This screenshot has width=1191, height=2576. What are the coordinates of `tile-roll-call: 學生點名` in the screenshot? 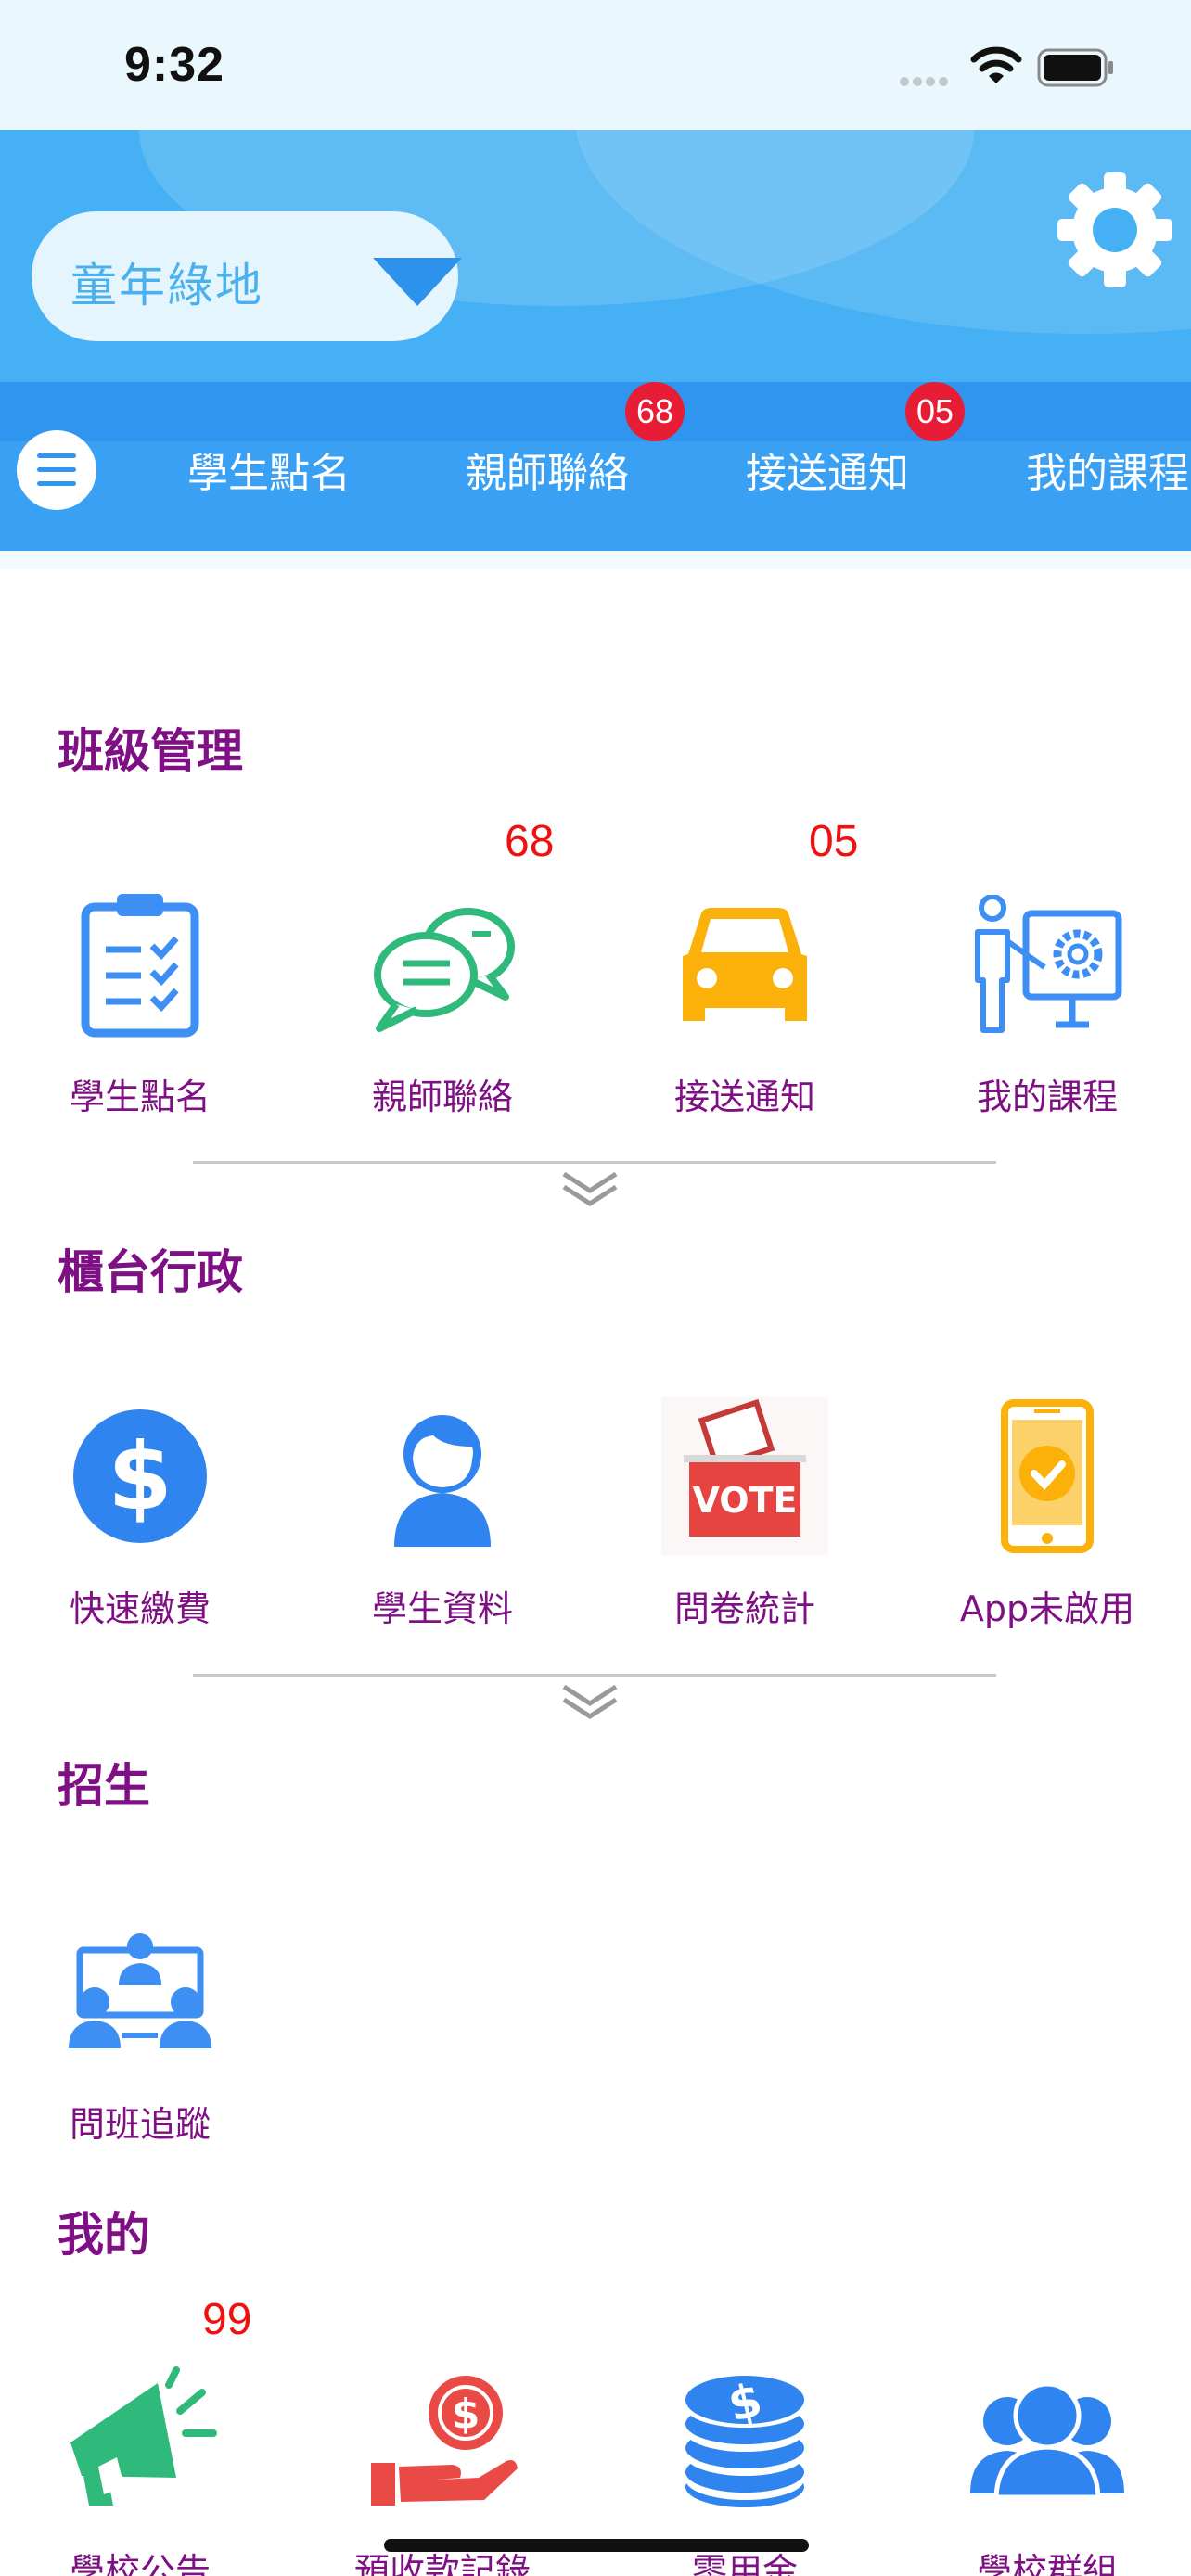 It's located at (140, 1011).